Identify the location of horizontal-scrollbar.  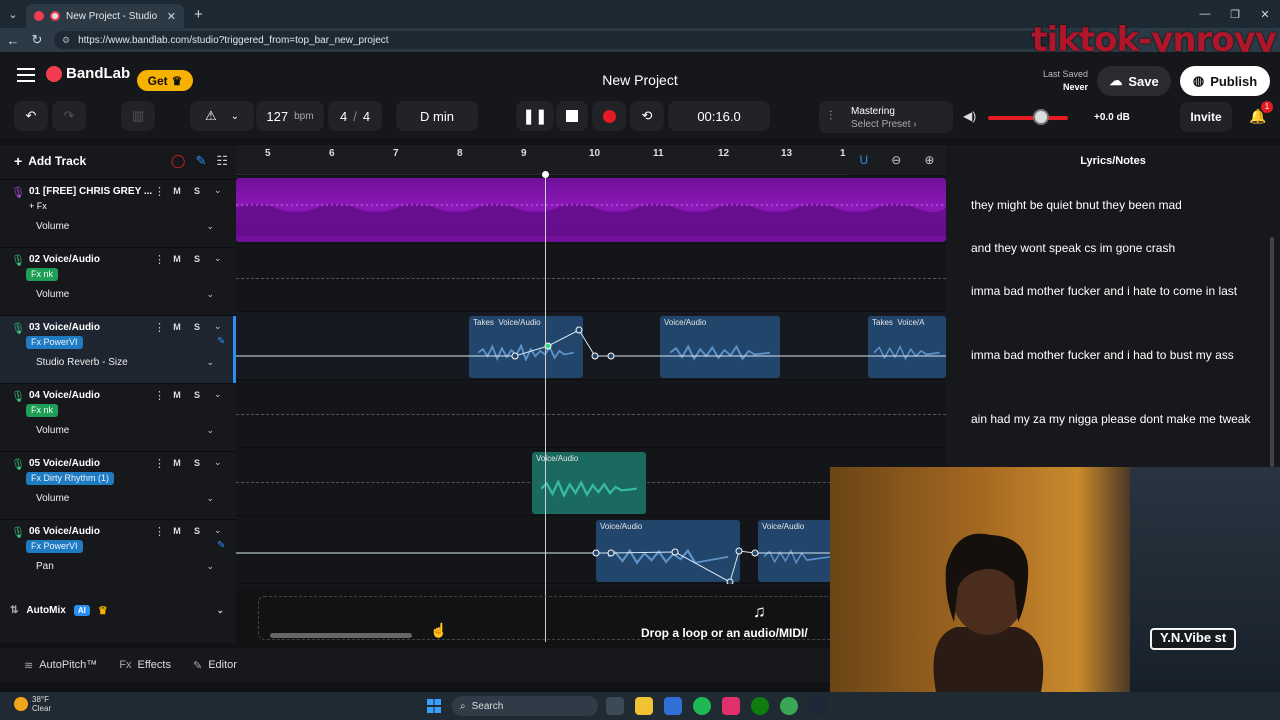
(341, 635).